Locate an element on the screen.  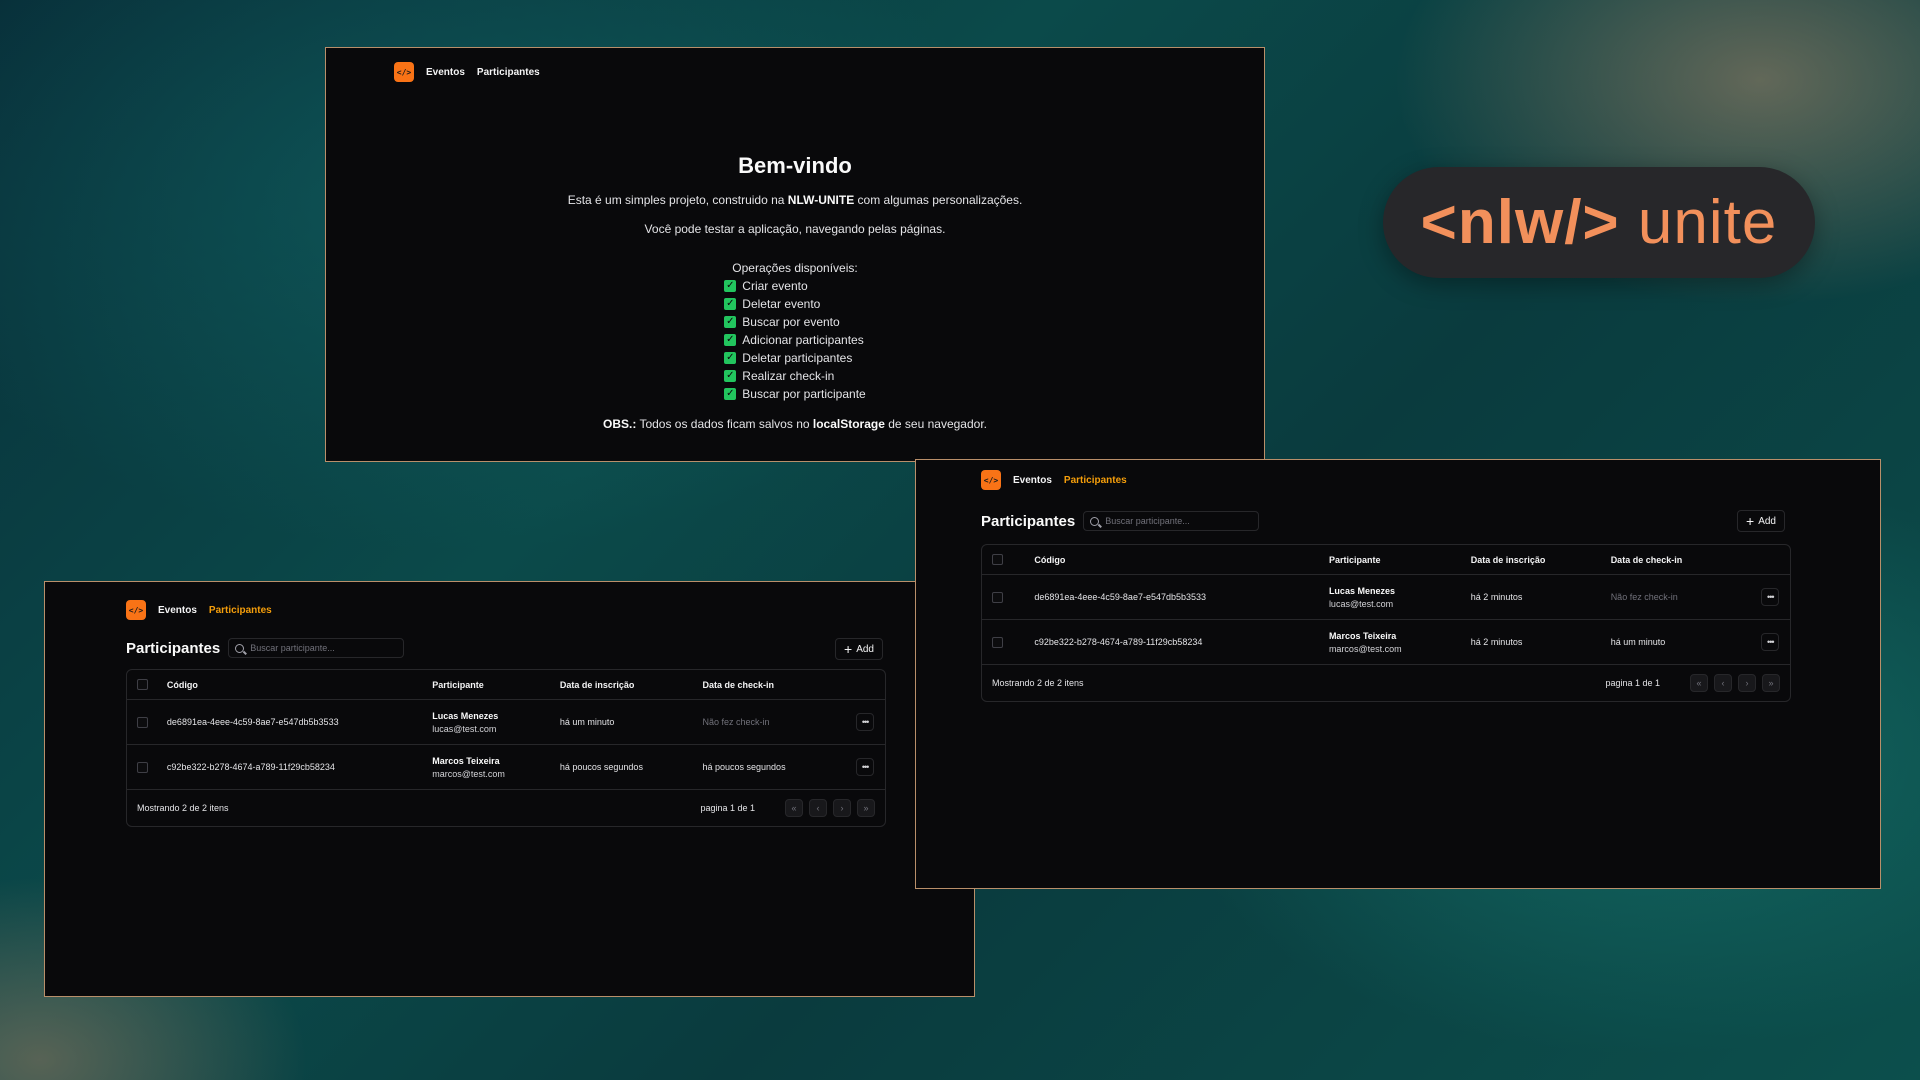
brand-suffix: unite is located at coordinates (1698, 222).